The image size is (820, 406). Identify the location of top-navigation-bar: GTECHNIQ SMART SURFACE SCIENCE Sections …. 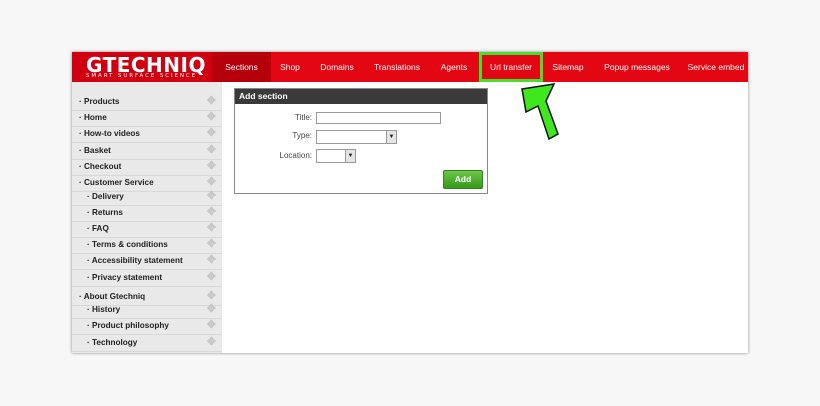
(410, 67).